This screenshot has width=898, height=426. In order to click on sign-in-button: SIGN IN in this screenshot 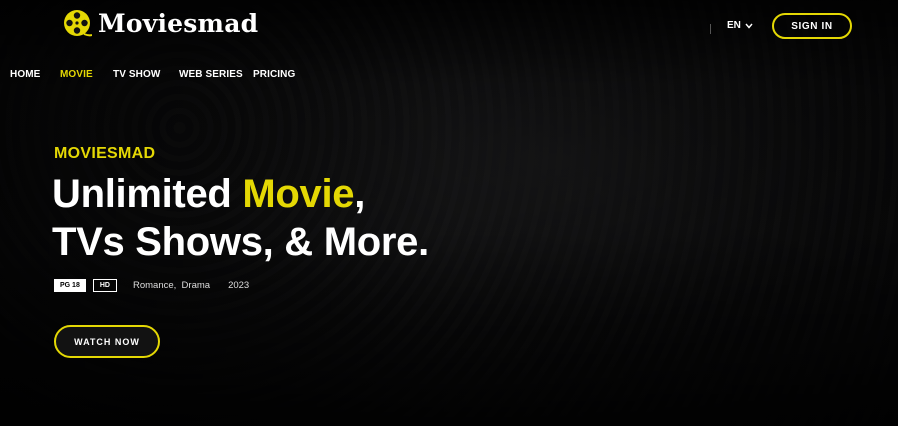, I will do `click(812, 26)`.